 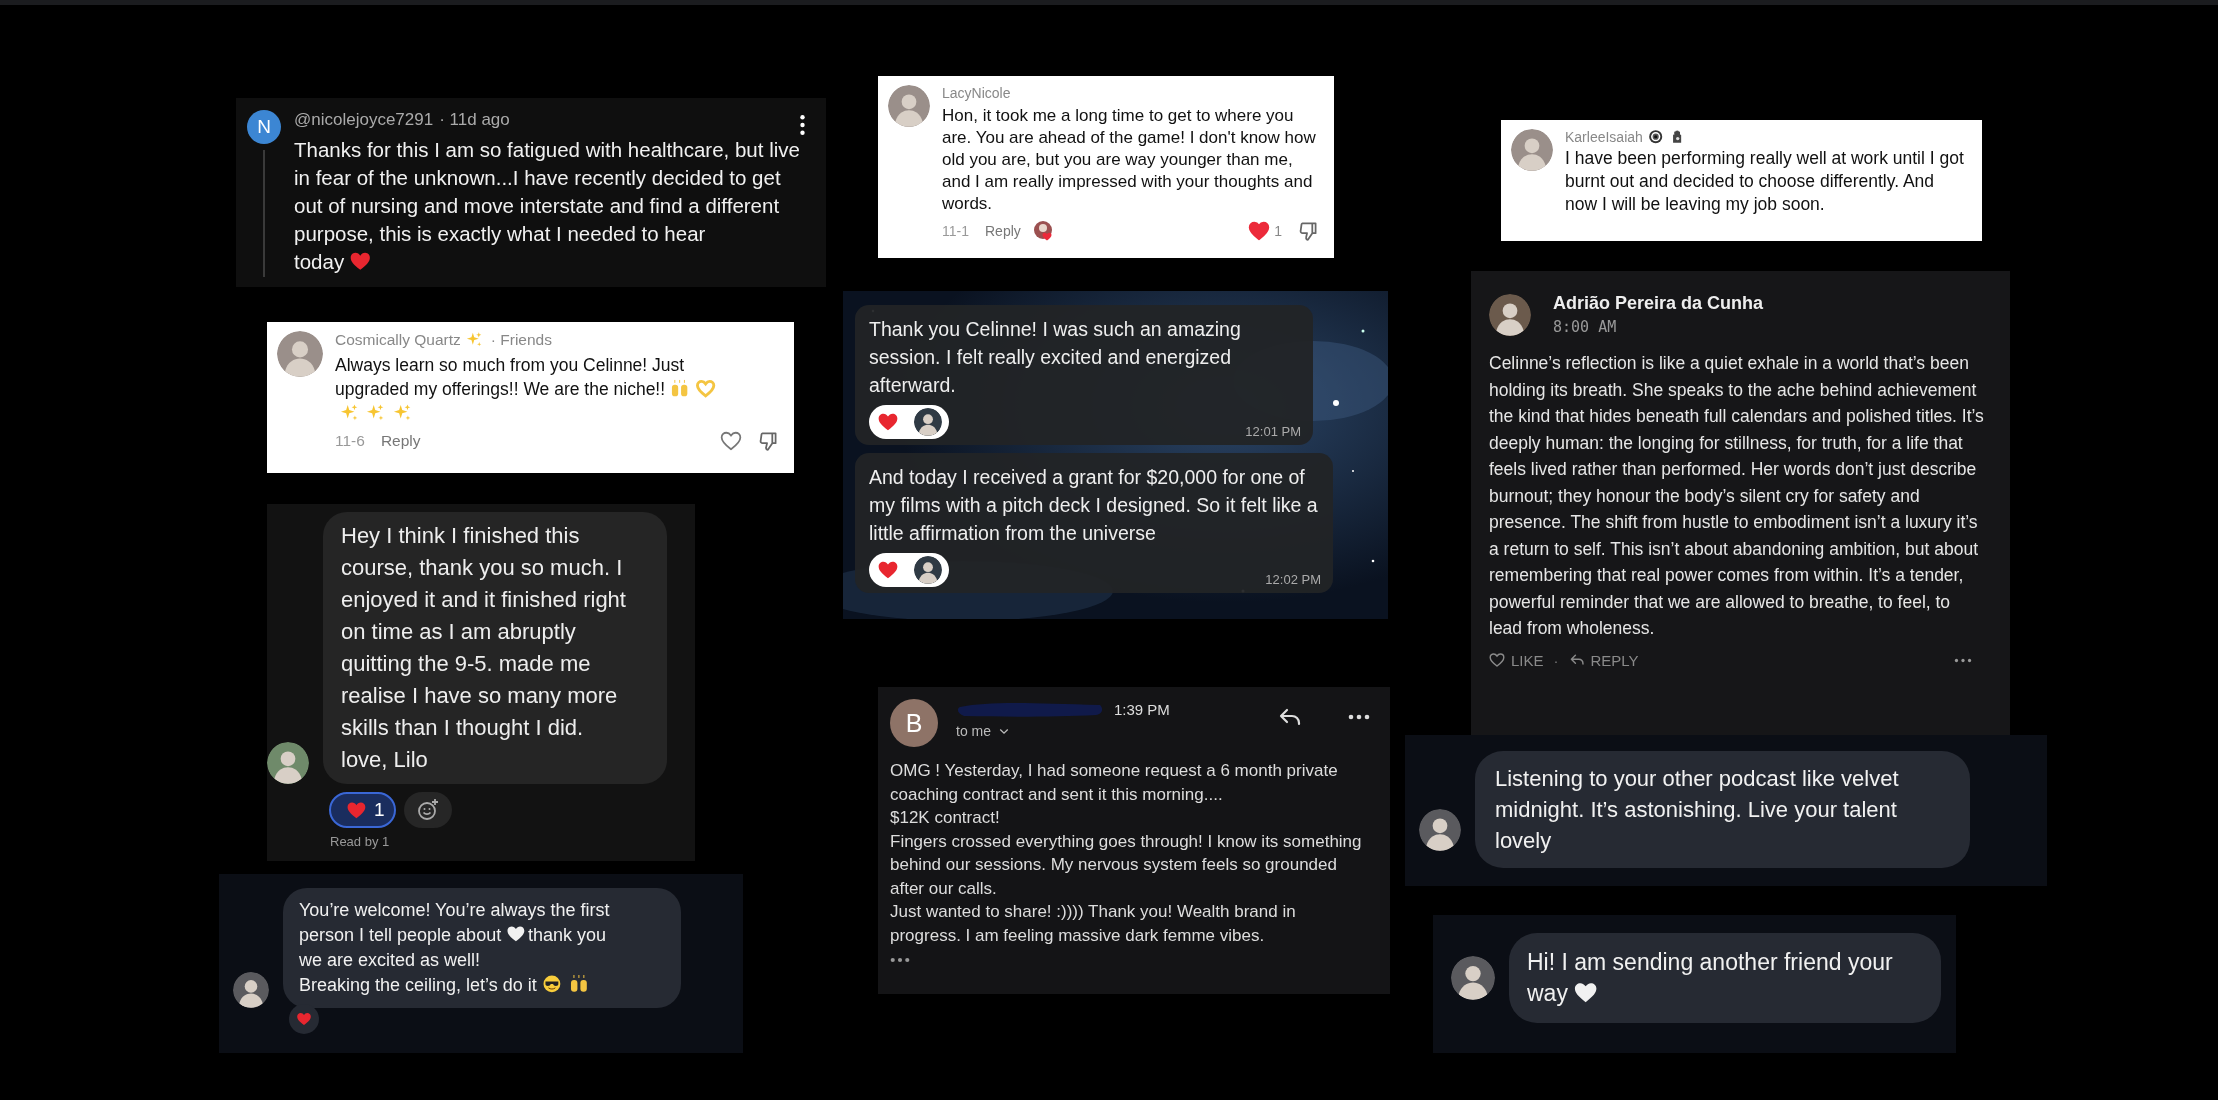 I want to click on message-text: person I tell people about, so click(x=400, y=935).